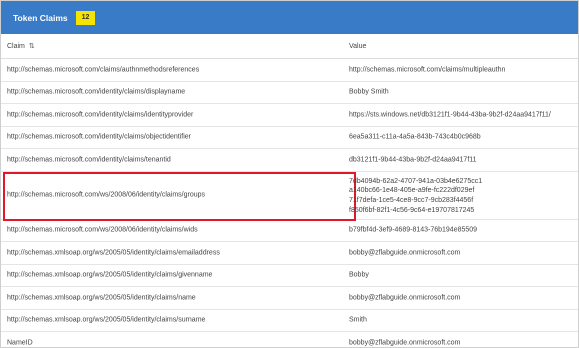  I want to click on claim-cell: NameID, so click(20, 343).